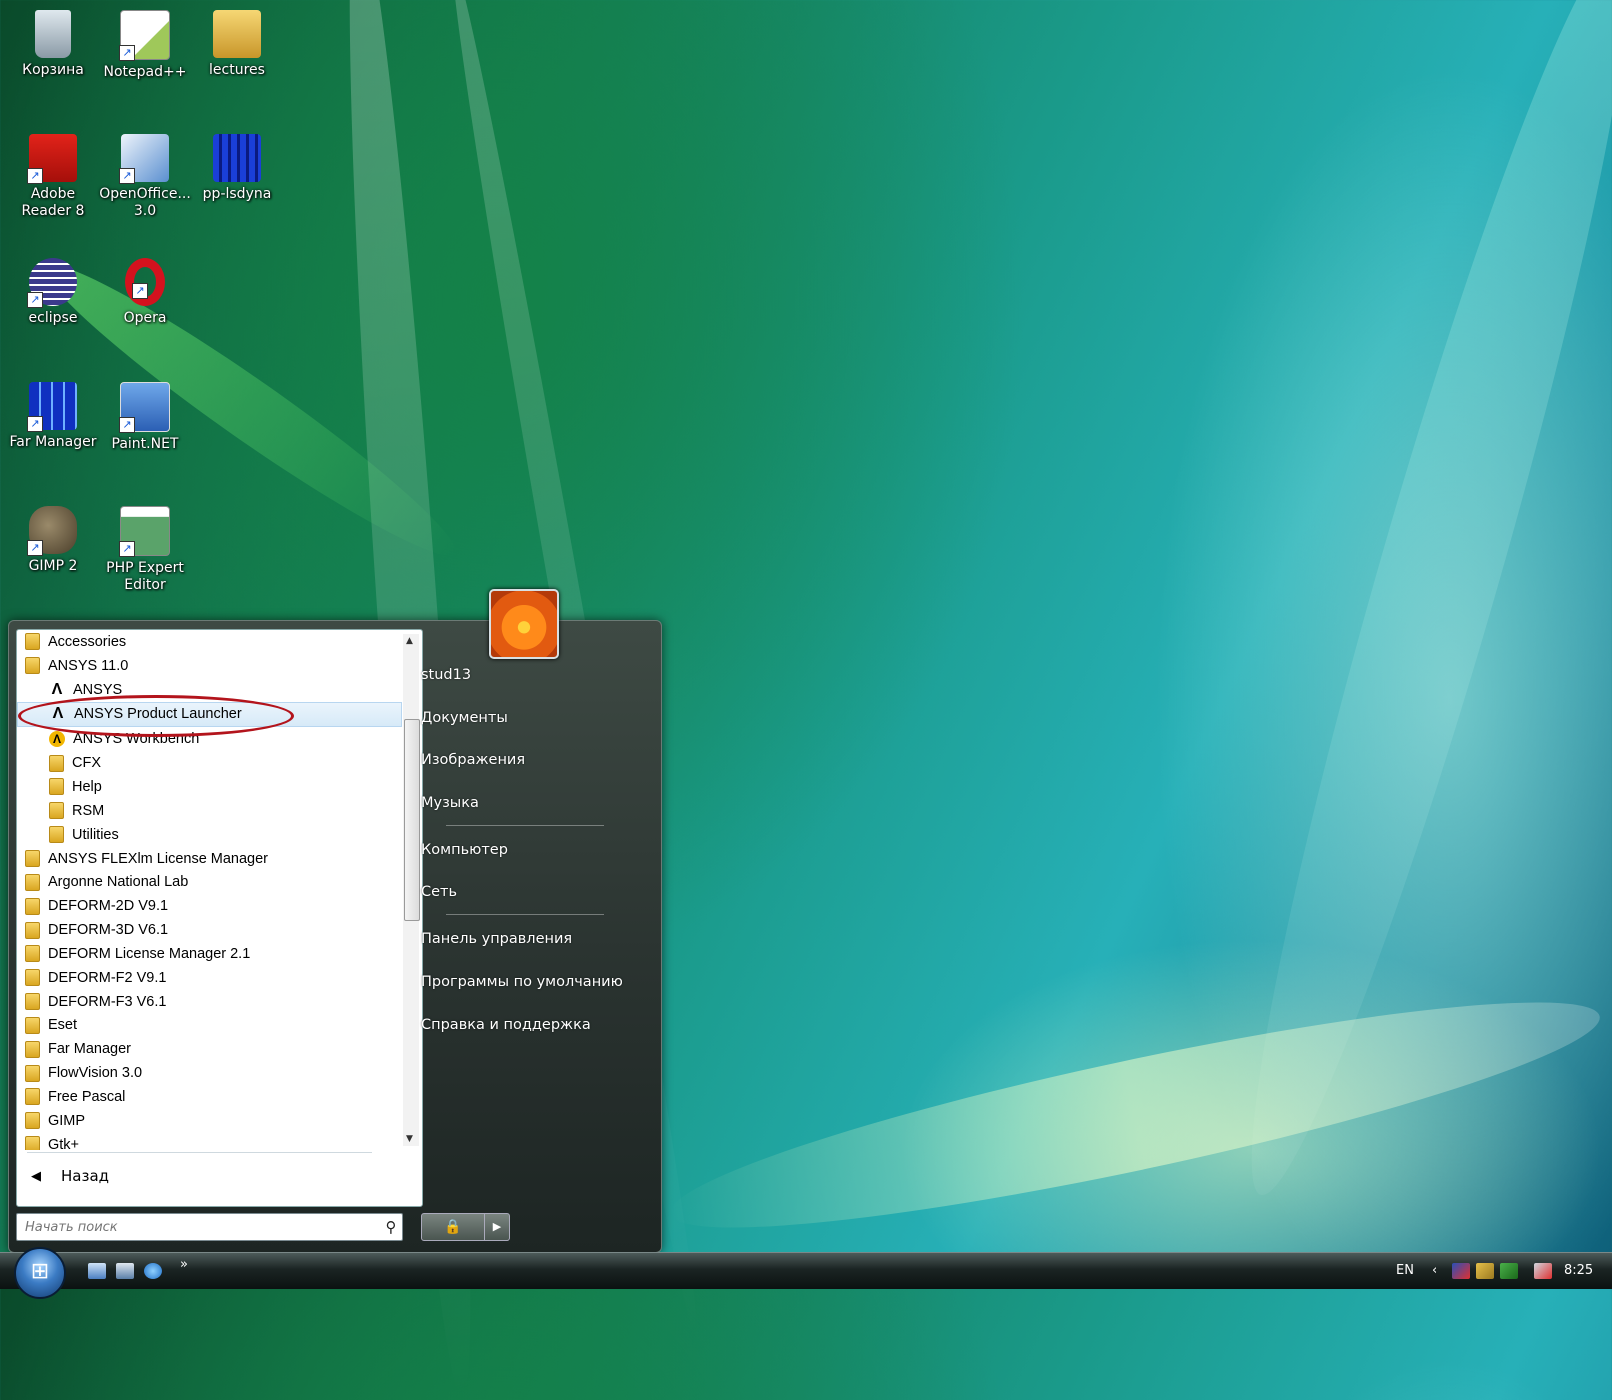 This screenshot has height=1400, width=1612. Describe the element at coordinates (473, 760) in the screenshot. I see `right-item-pictures: Изображения` at that location.